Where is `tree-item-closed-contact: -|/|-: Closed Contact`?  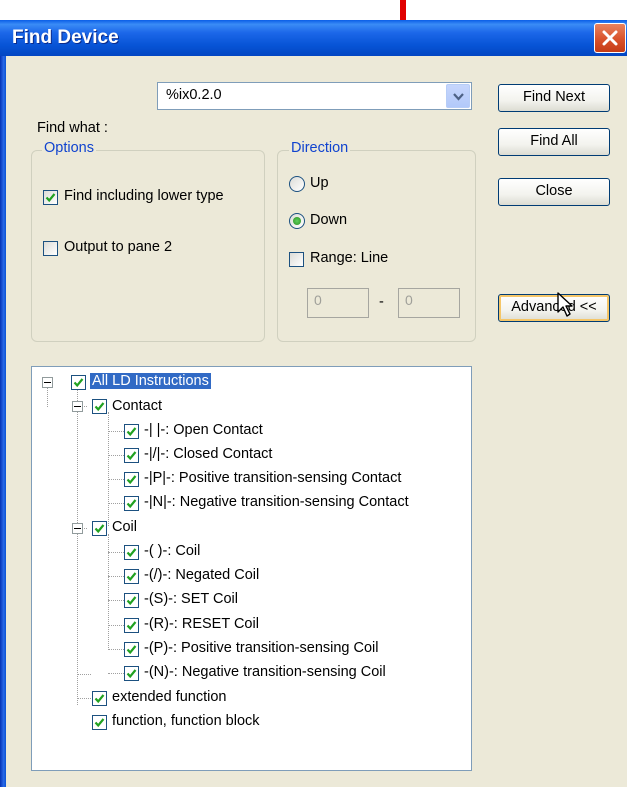 tree-item-closed-contact: -|/|-: Closed Contact is located at coordinates (208, 454).